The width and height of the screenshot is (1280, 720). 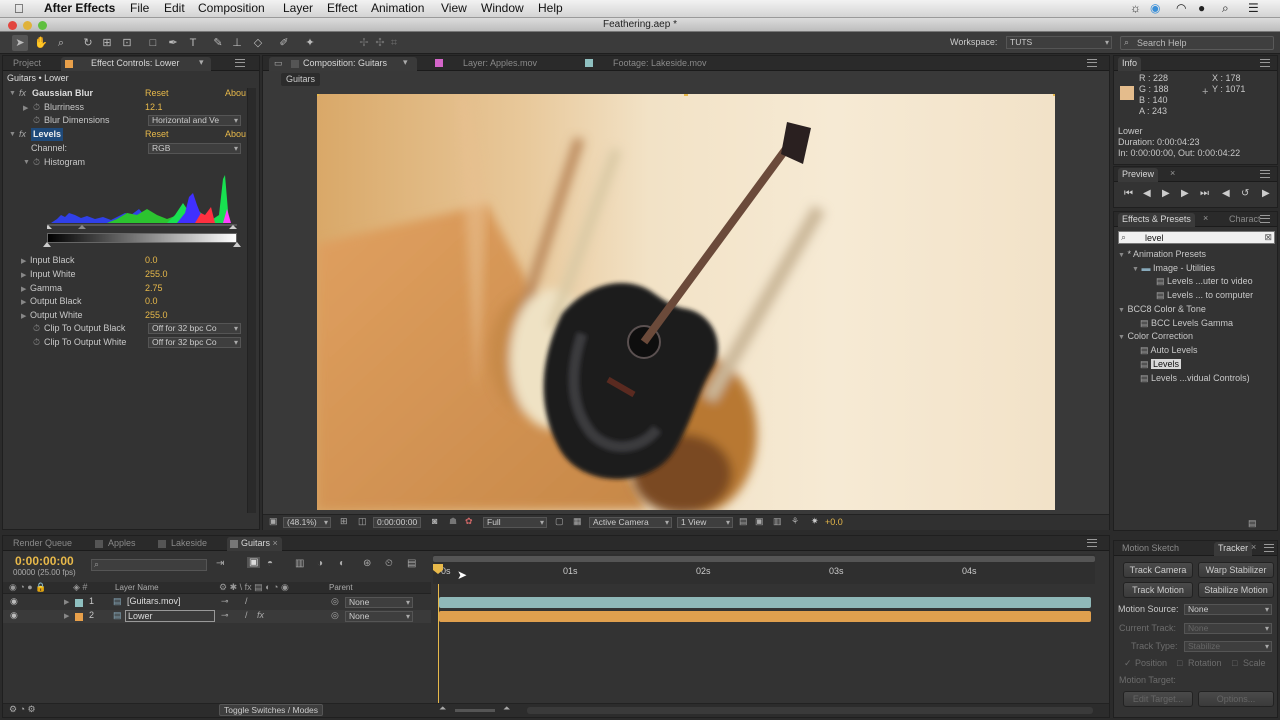 I want to click on scale-checkbox: □, so click(x=1234, y=663).